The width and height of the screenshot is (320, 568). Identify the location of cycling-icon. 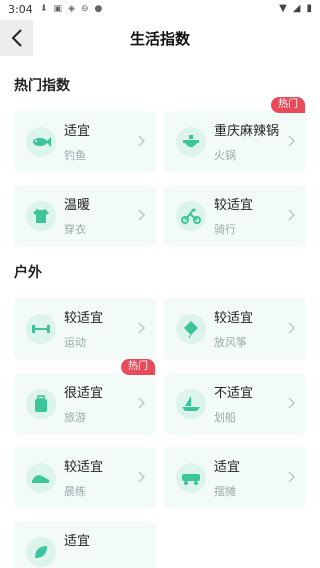
(191, 216).